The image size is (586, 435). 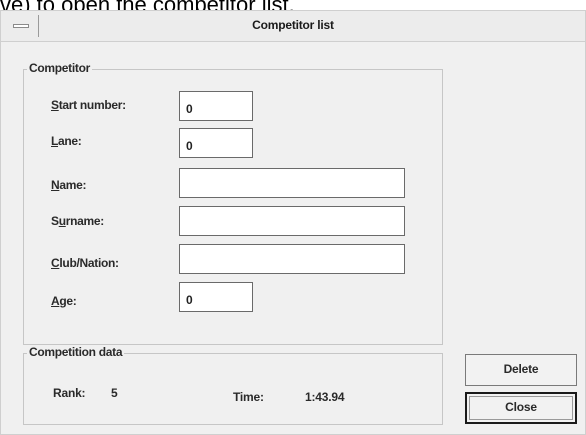 I want to click on name-field, so click(x=292, y=183).